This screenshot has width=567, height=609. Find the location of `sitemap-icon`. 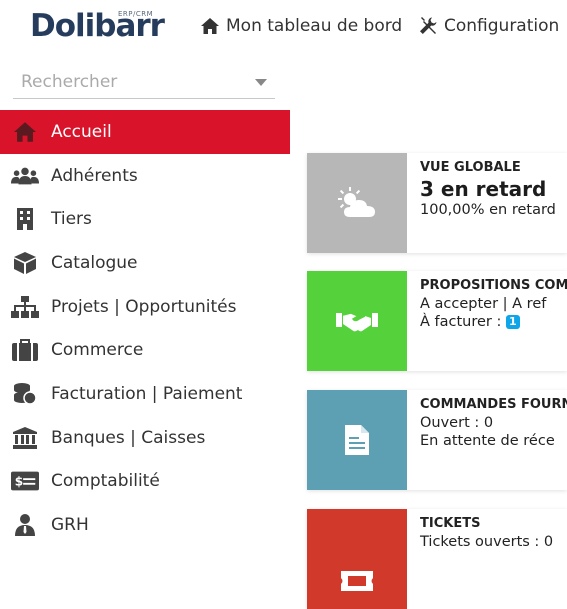

sitemap-icon is located at coordinates (25, 307).